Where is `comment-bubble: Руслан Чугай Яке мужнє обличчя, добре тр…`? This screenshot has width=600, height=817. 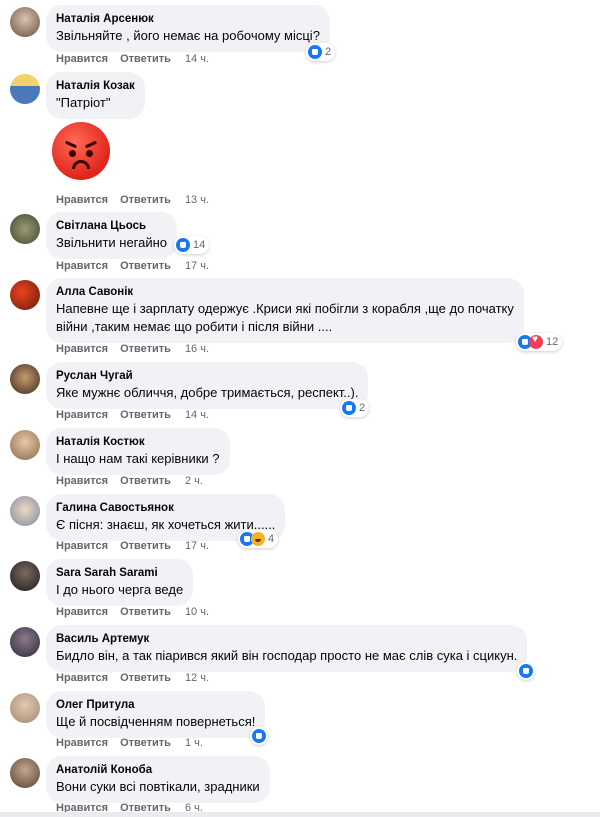
comment-bubble: Руслан Чугай Яке мужнє обличчя, добре тр… is located at coordinates (207, 385).